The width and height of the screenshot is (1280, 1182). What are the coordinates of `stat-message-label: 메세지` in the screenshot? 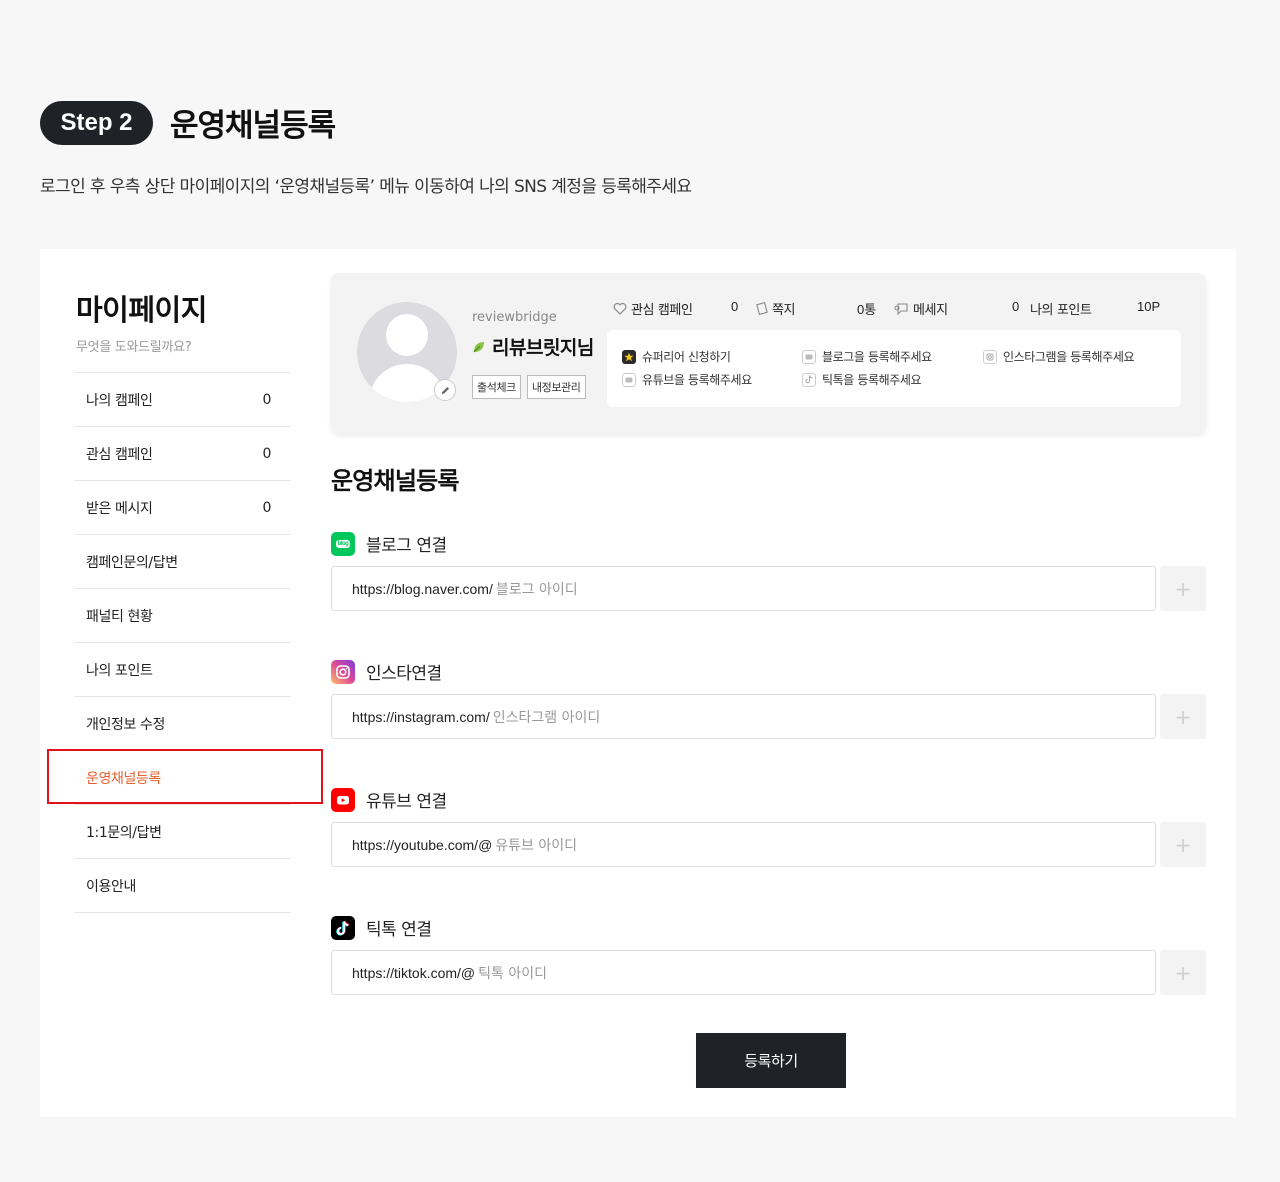 It's located at (930, 310).